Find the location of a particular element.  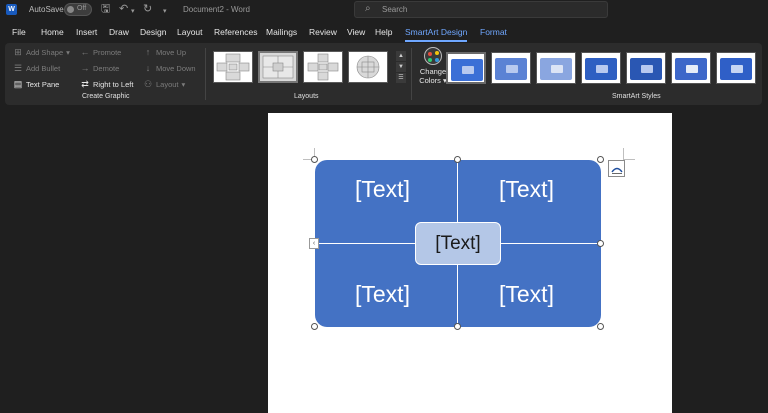

move-down-label: Move Down is located at coordinates (176, 68).